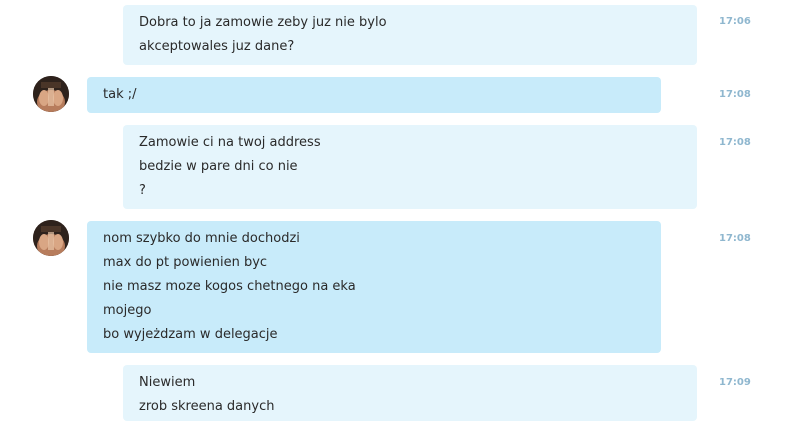 The image size is (786, 444). I want to click on message-line: mojego, so click(127, 310).